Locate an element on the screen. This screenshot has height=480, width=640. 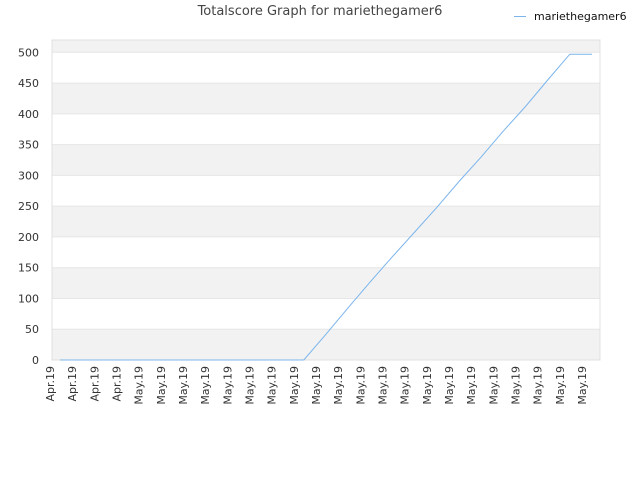
y-tick-label: 250 is located at coordinates (28, 206).